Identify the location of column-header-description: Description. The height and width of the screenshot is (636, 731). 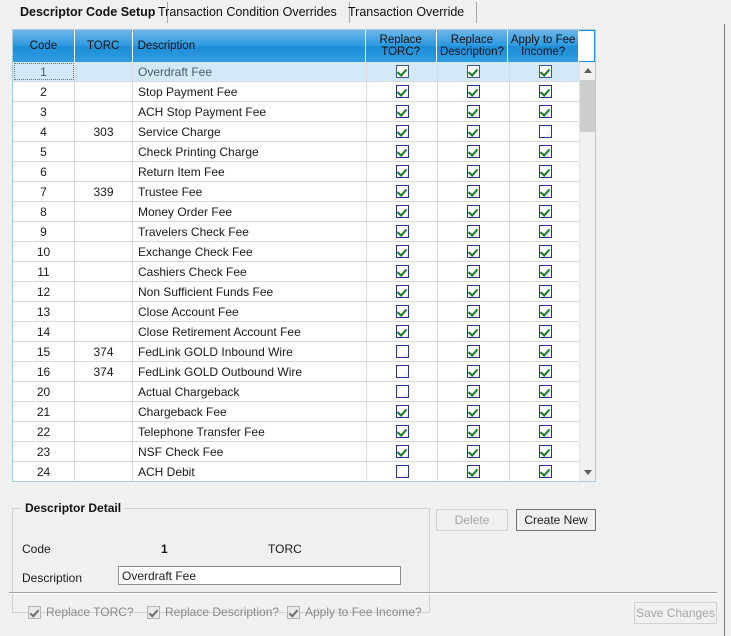
(249, 46).